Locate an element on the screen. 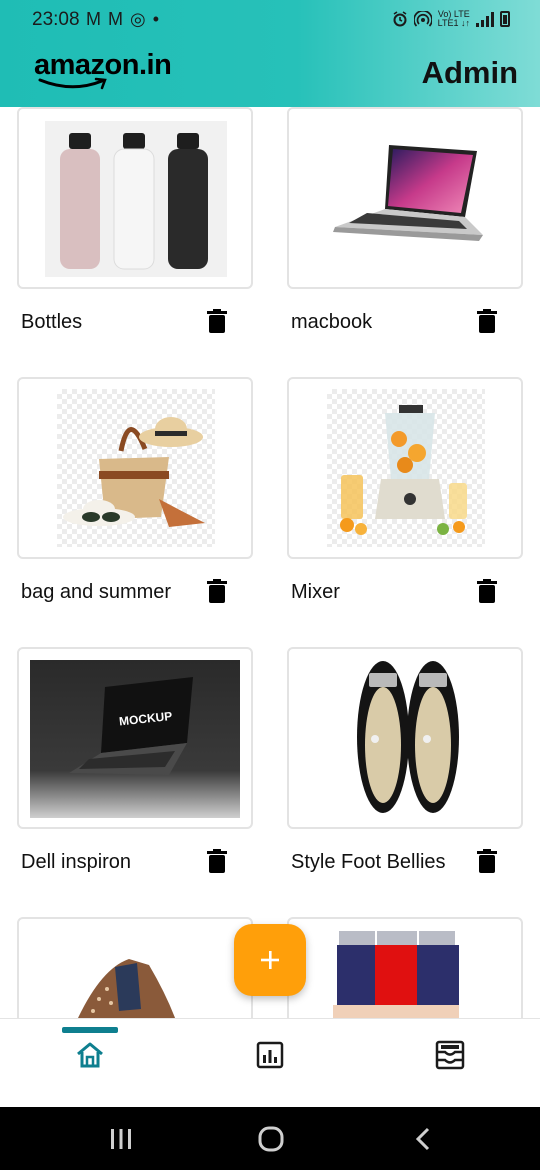  plus-icon is located at coordinates (270, 960).